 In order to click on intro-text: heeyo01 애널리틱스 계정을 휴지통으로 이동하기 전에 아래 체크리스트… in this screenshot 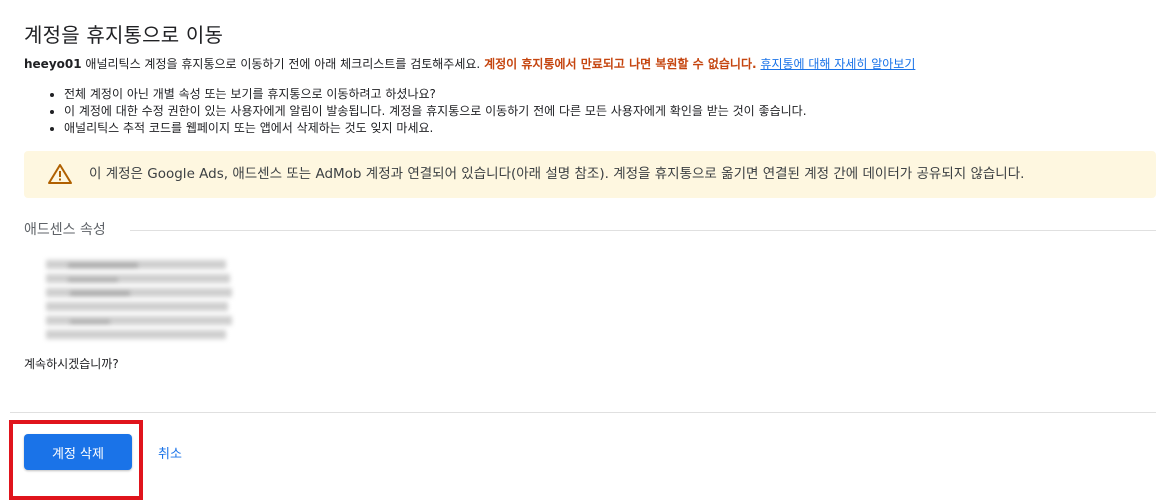, I will do `click(469, 64)`.